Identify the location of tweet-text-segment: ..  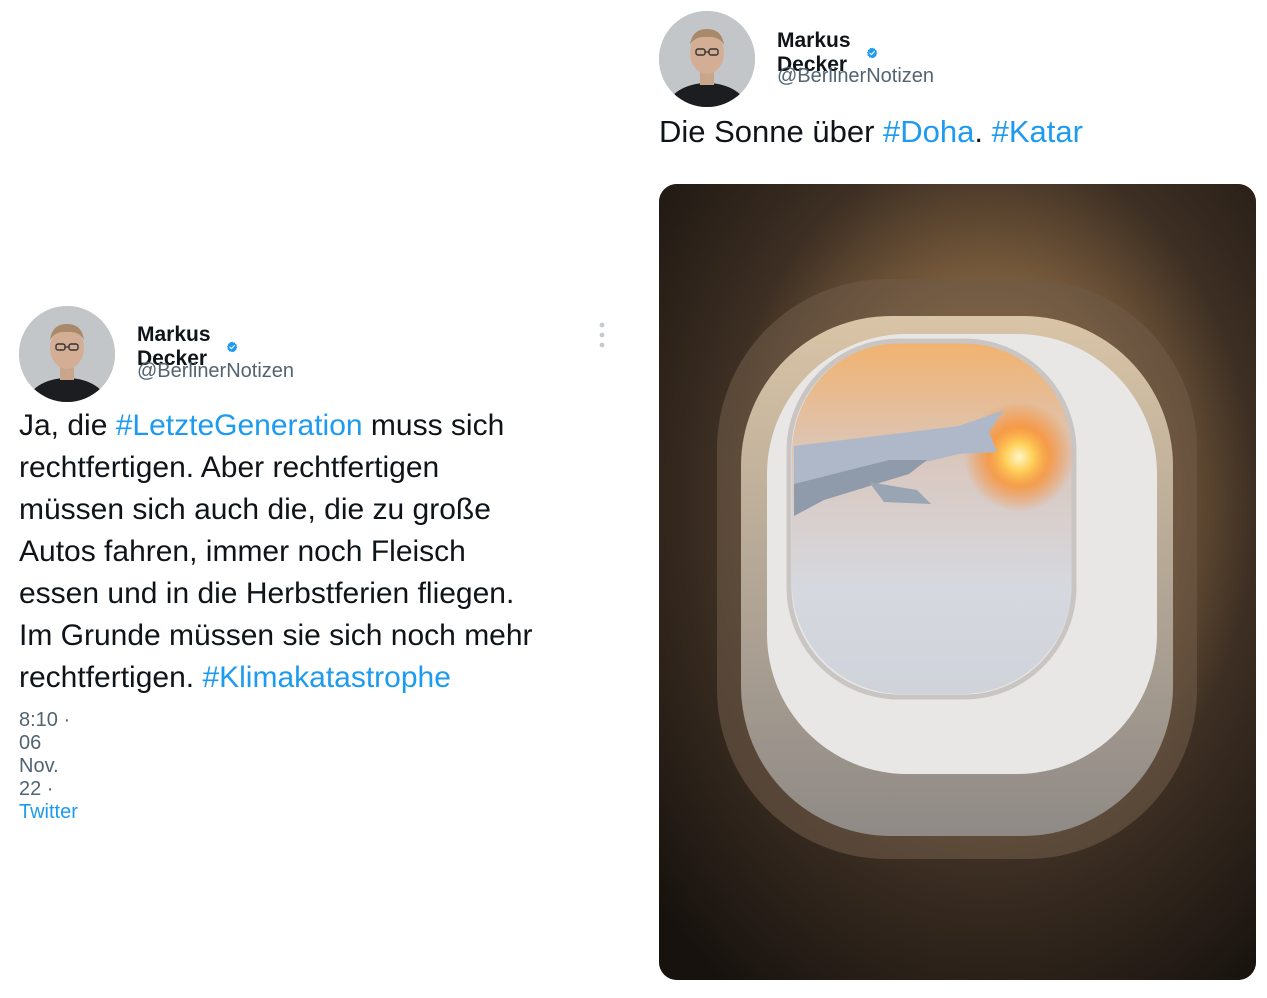
(983, 131).